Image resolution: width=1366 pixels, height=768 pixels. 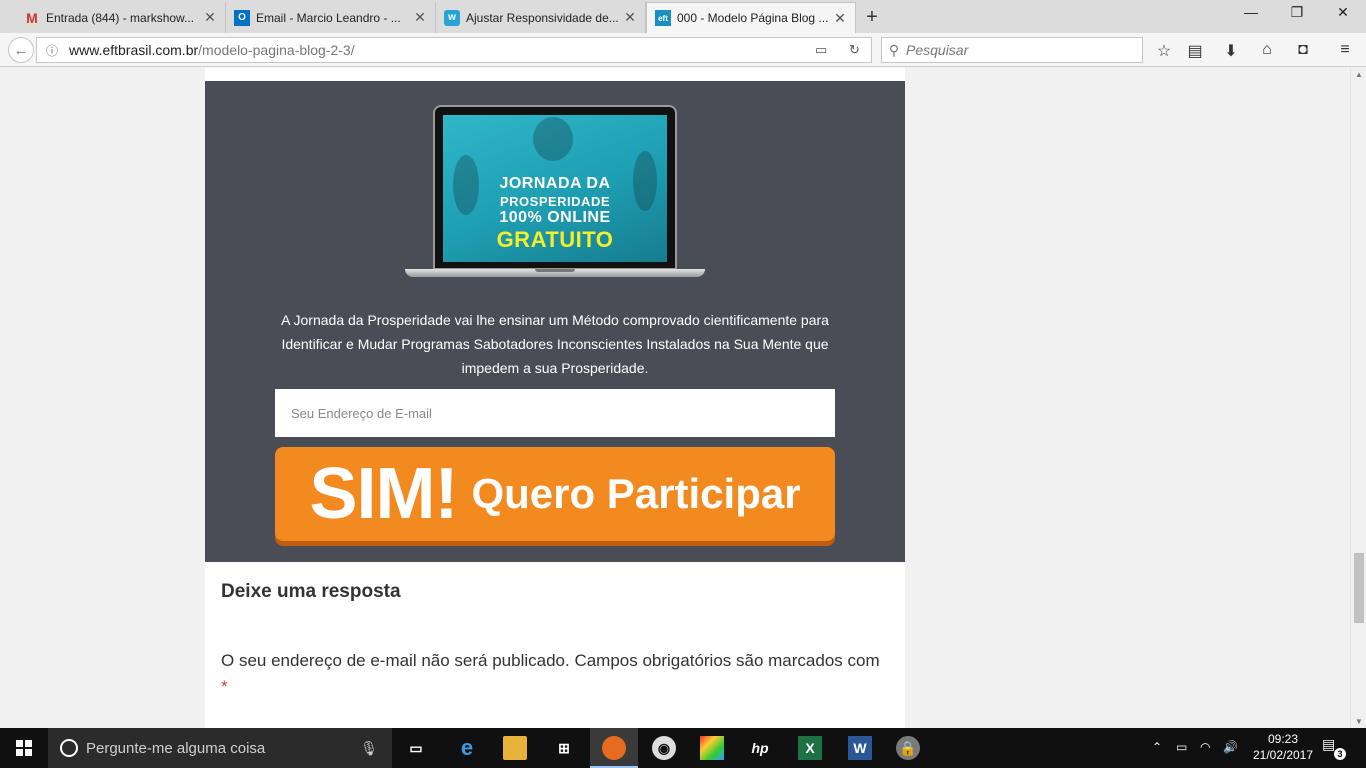 What do you see at coordinates (1267, 50) in the screenshot?
I see `home-icon: ⌂` at bounding box center [1267, 50].